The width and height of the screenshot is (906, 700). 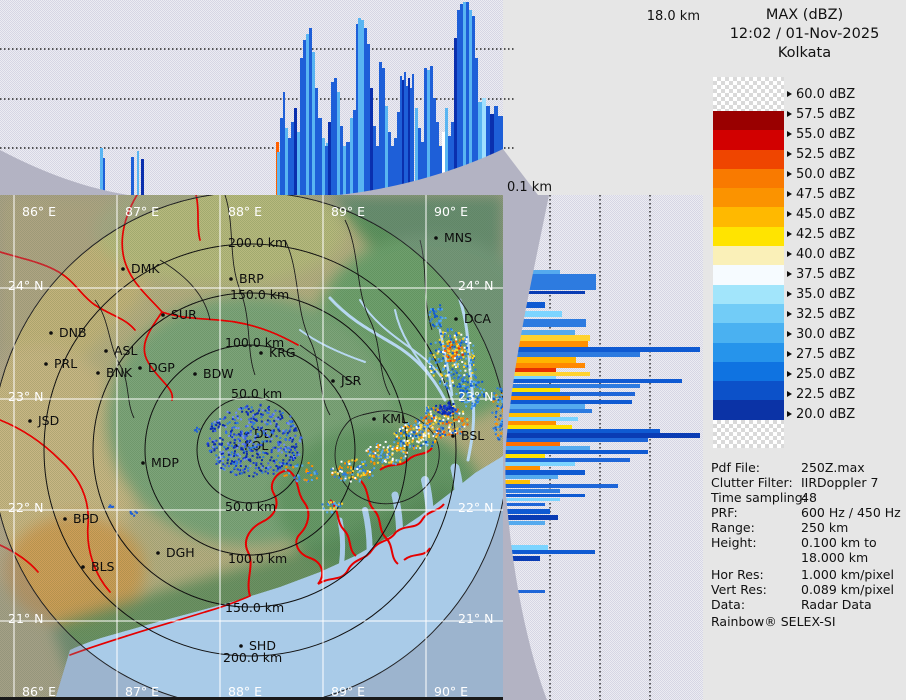 I want to click on scale-label: 42.5 dBZ, so click(x=821, y=234).